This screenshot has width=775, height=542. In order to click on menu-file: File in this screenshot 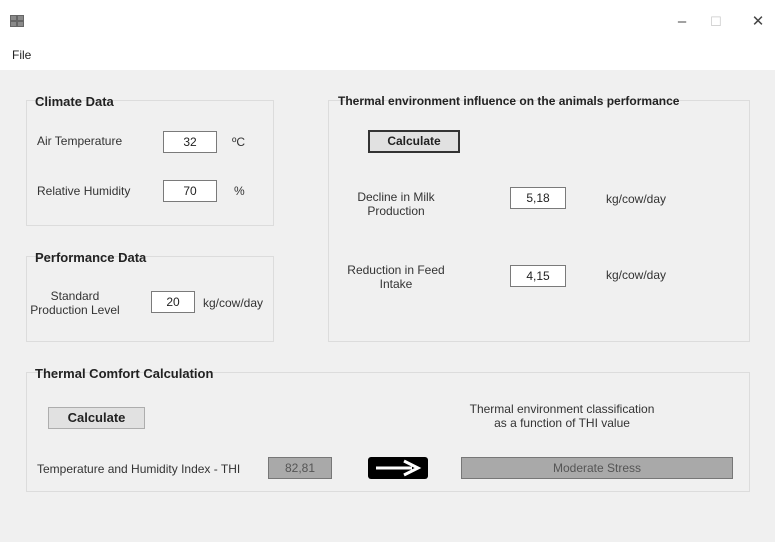, I will do `click(21, 55)`.